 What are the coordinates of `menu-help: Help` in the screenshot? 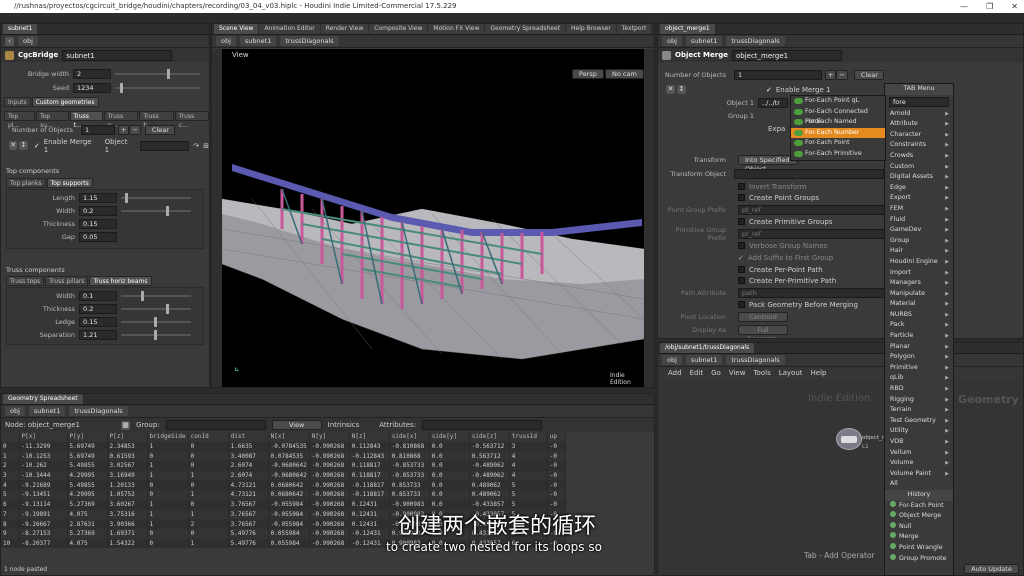 It's located at (819, 373).